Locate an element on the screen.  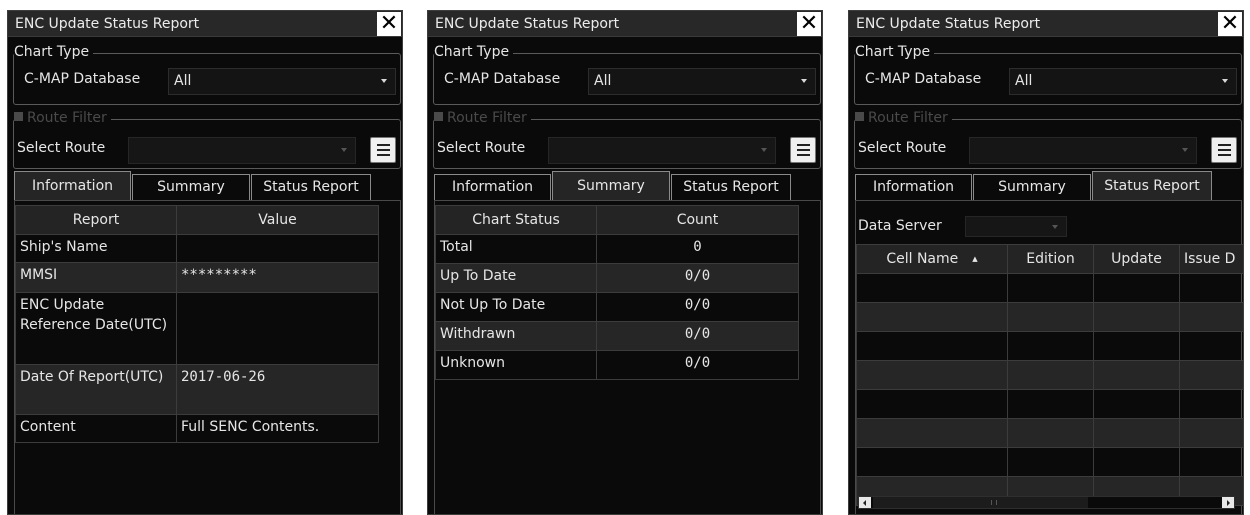
data-server-label: Data Server is located at coordinates (900, 226).